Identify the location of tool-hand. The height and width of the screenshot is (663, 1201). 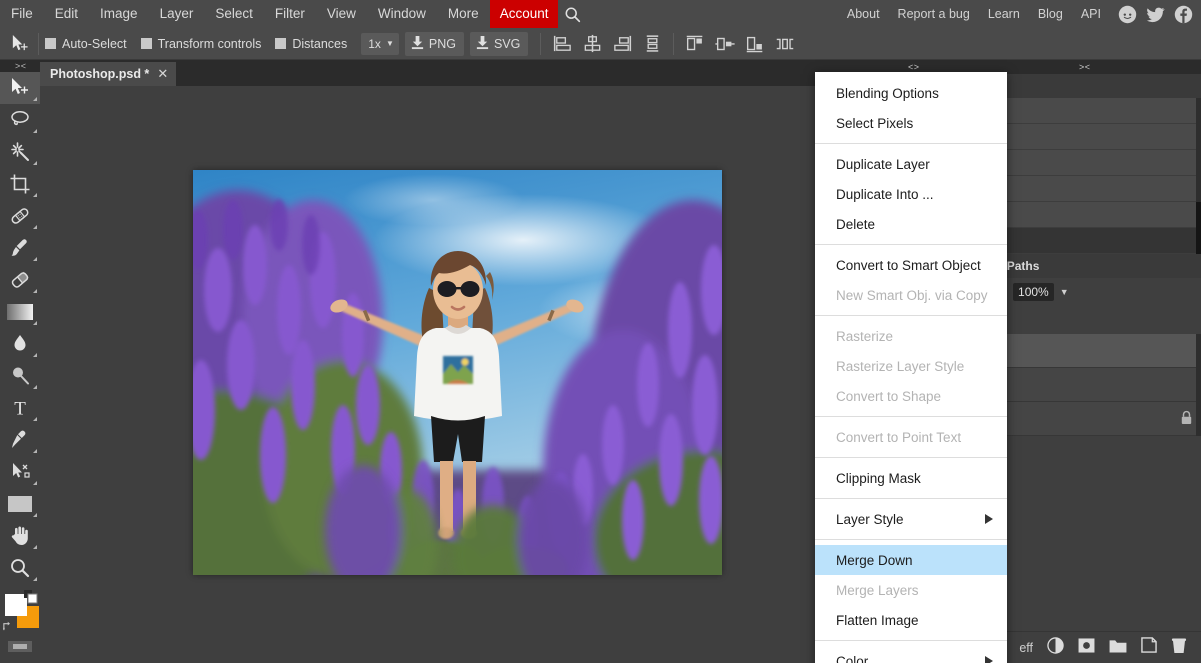
(20, 536).